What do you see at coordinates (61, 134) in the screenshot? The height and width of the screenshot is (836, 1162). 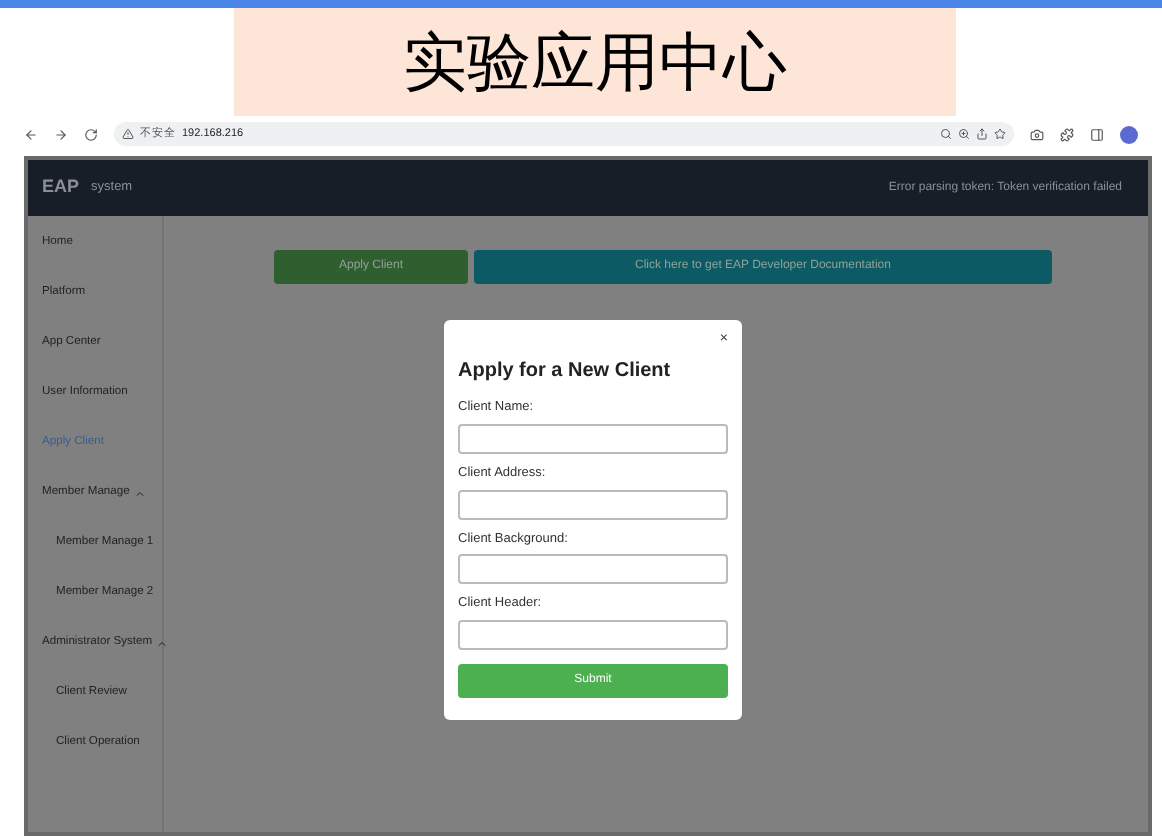 I see `forward-icon` at bounding box center [61, 134].